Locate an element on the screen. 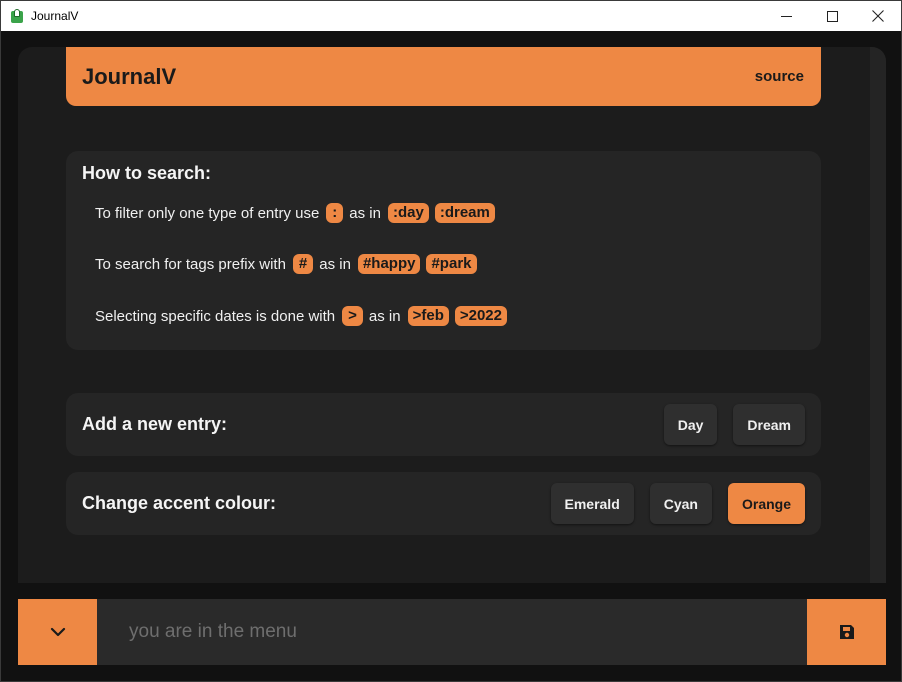 This screenshot has width=902, height=682. operator-chip: > is located at coordinates (352, 316).